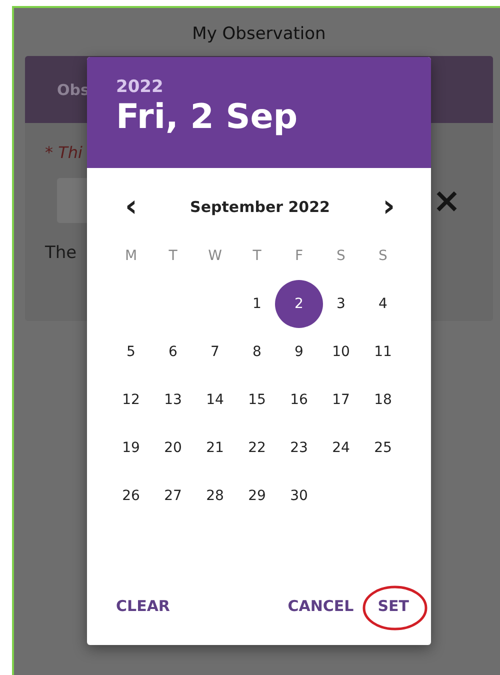  I want to click on calendar-day: 13, so click(173, 400).